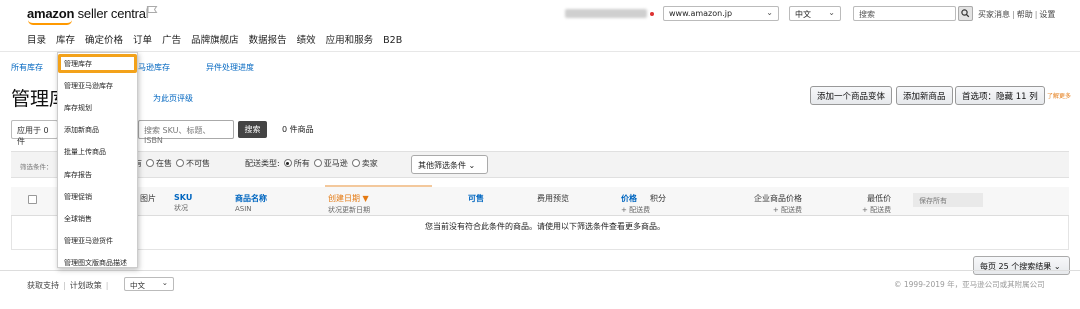 The width and height of the screenshot is (1080, 309). I want to click on radio-fulfillment-all, so click(287, 163).